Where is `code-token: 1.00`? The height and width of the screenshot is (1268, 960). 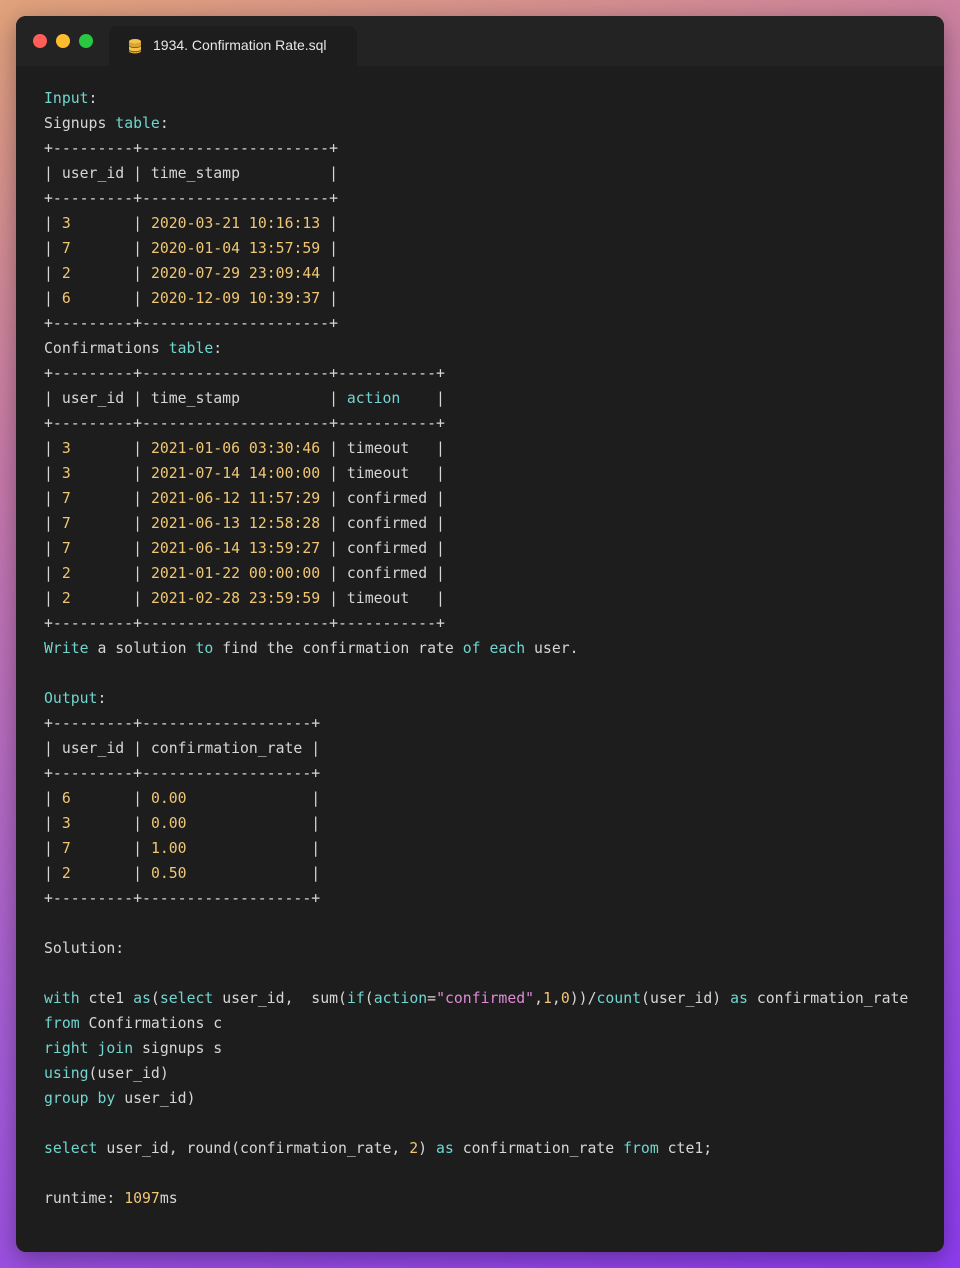
code-token: 1.00 is located at coordinates (168, 848).